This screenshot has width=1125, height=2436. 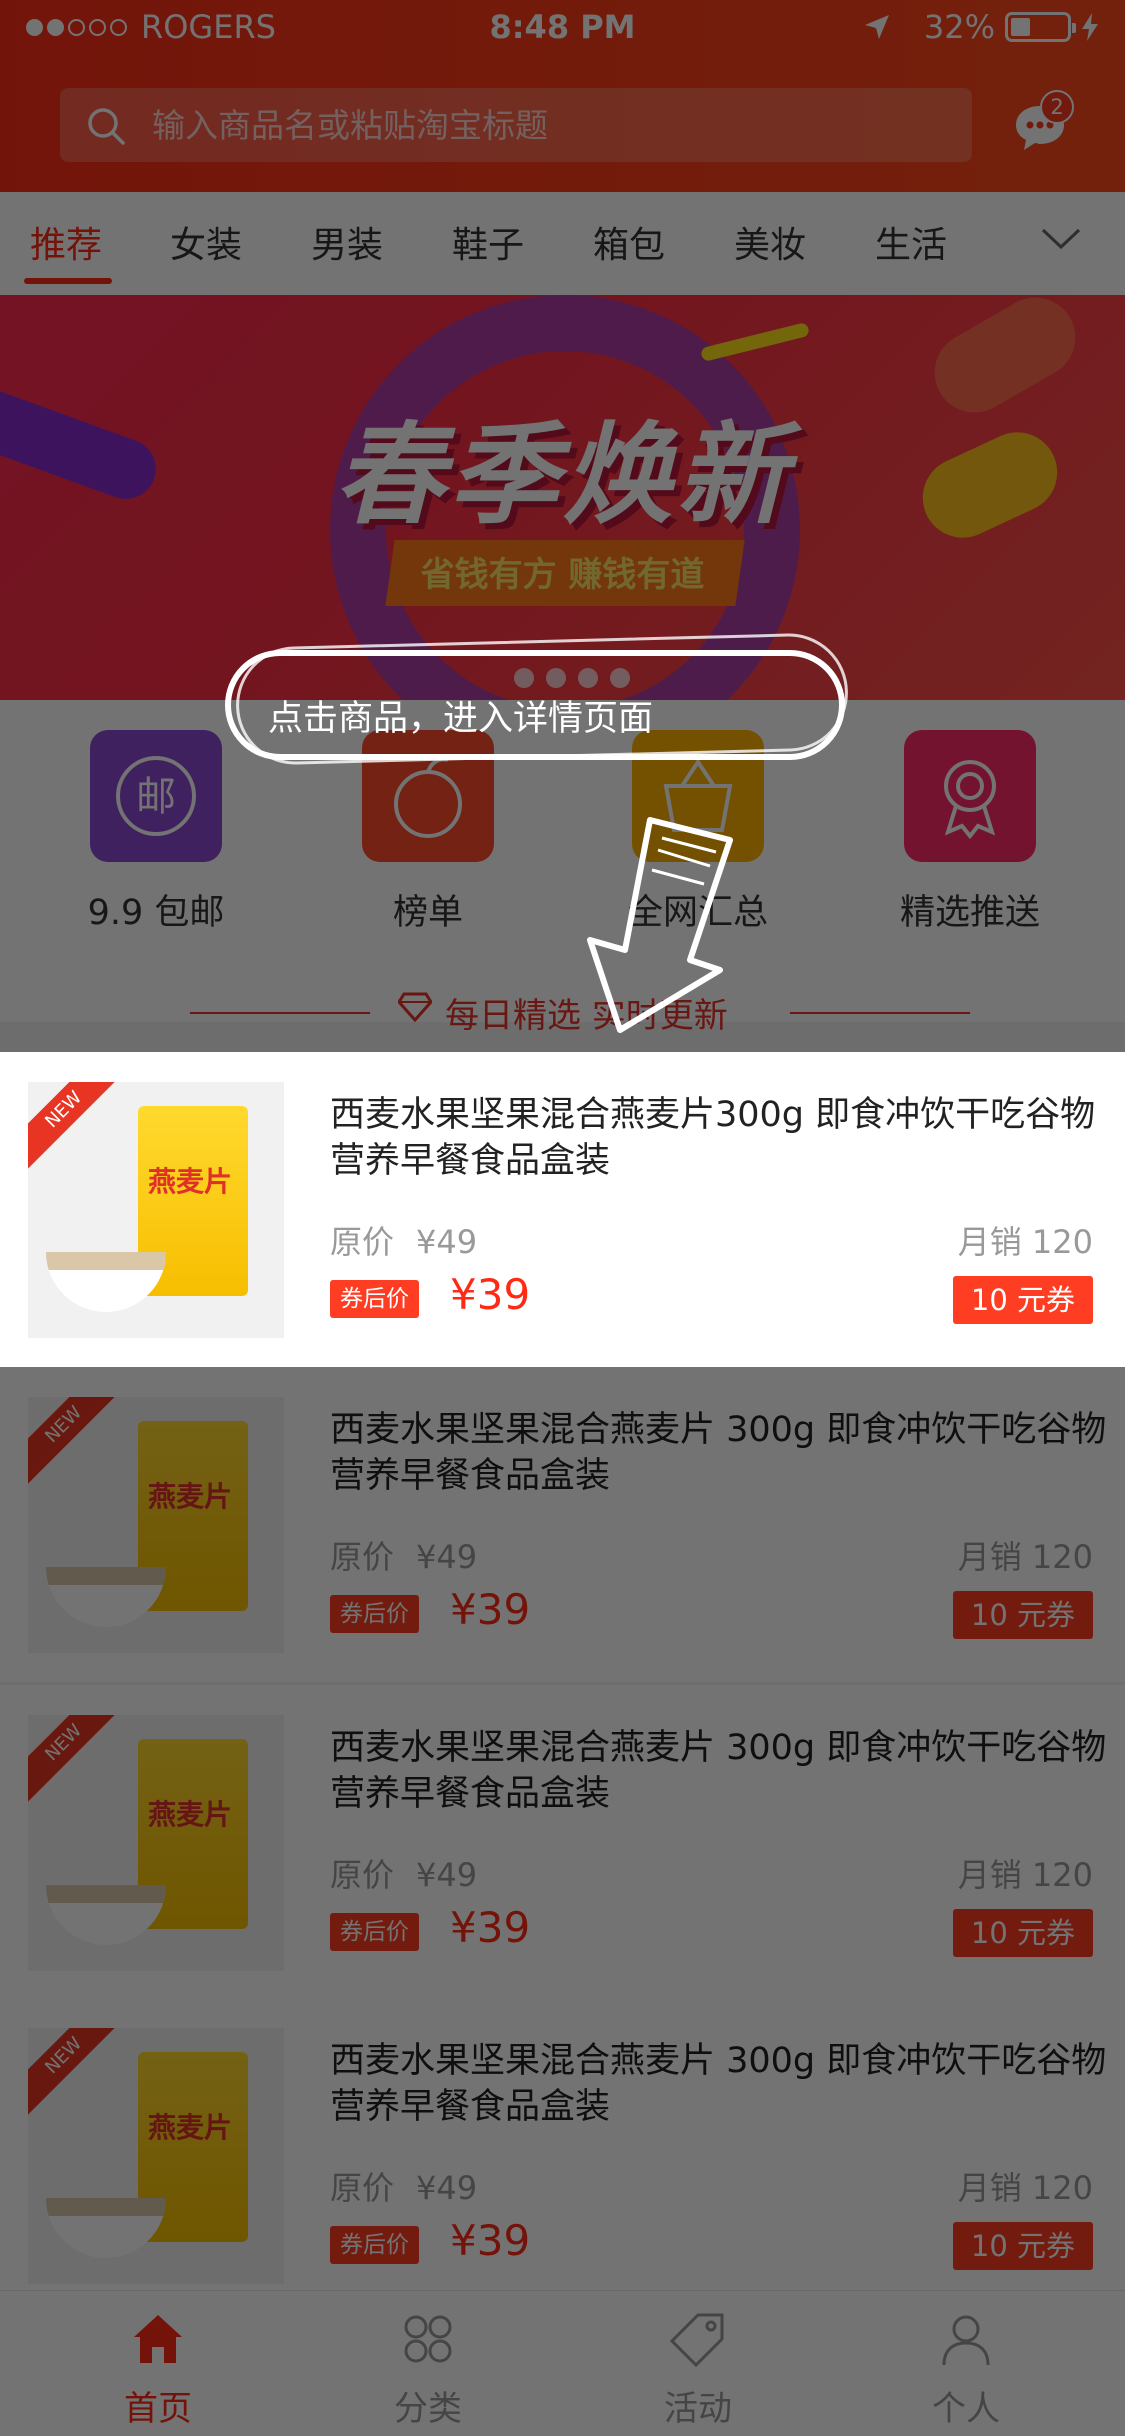 I want to click on battery-percent: 32%, so click(x=959, y=27).